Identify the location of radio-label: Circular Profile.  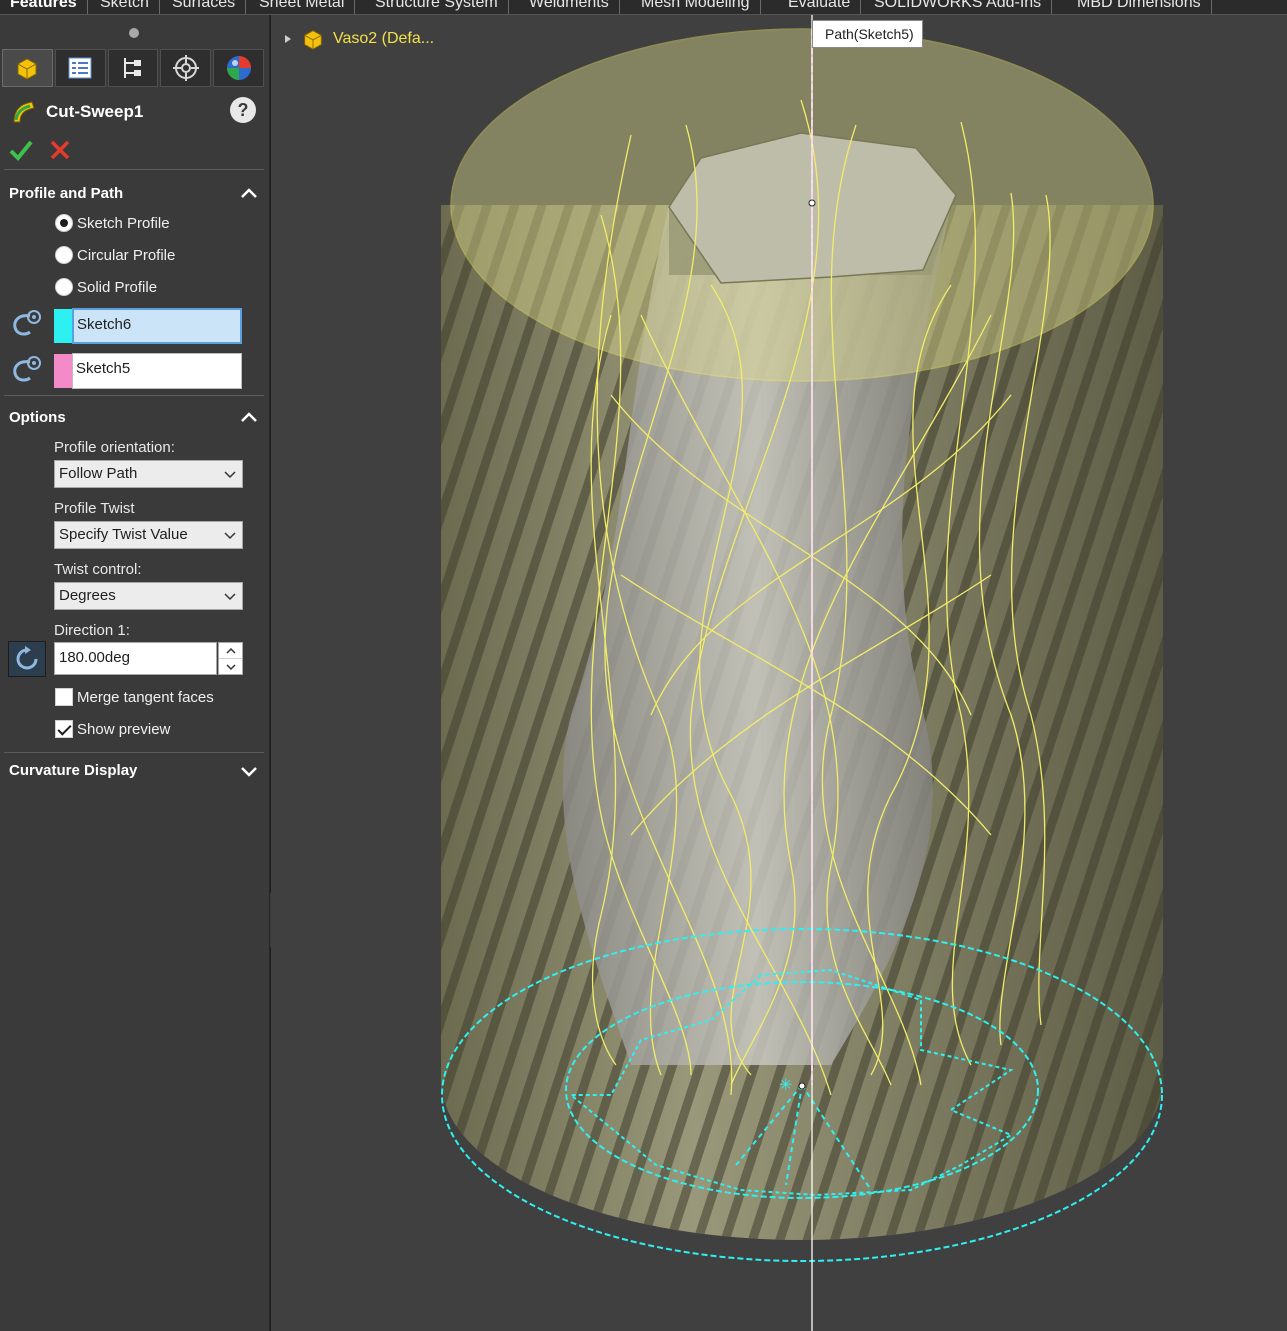
(126, 255).